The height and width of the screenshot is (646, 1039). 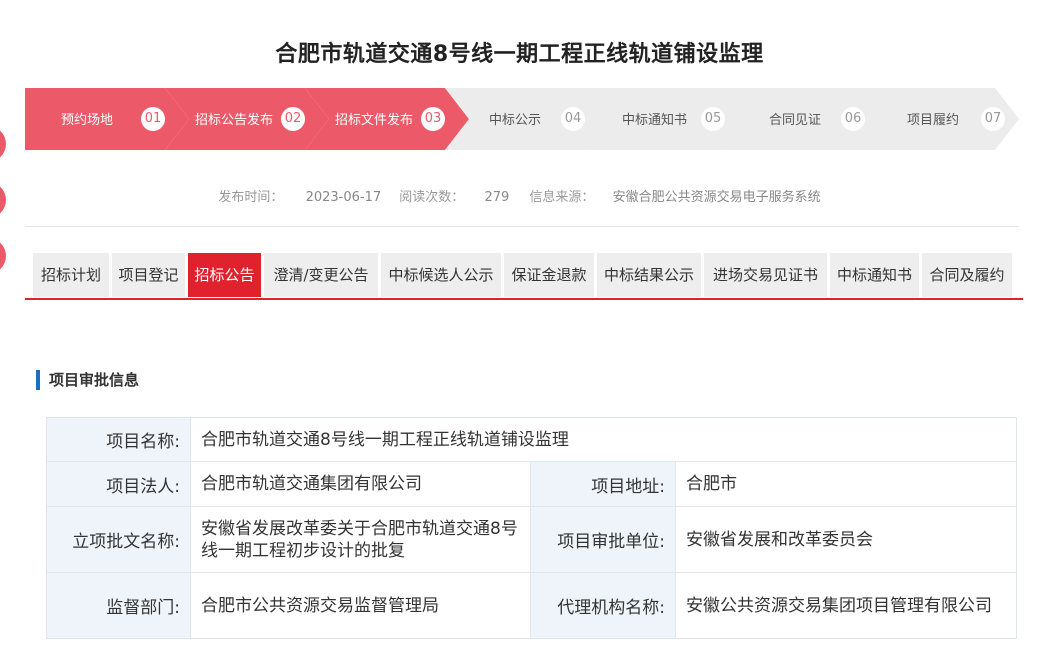 I want to click on step-number: 02, so click(x=293, y=119).